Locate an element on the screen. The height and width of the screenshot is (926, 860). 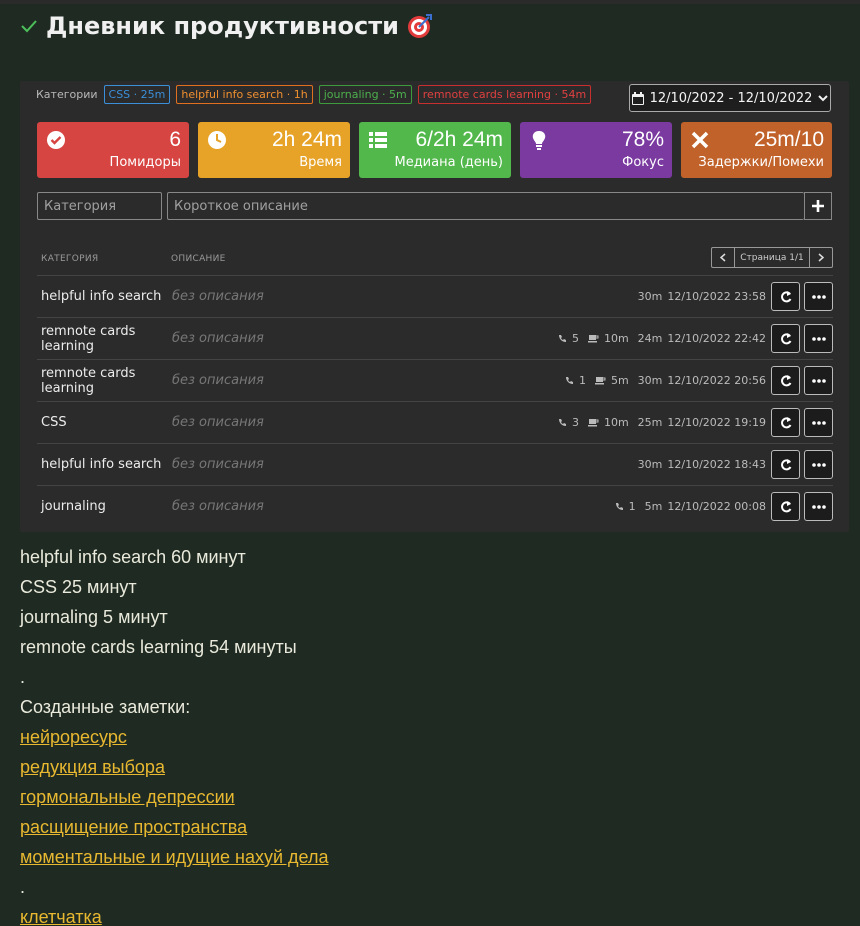
pagination: Страница 1/1 is located at coordinates (772, 257).